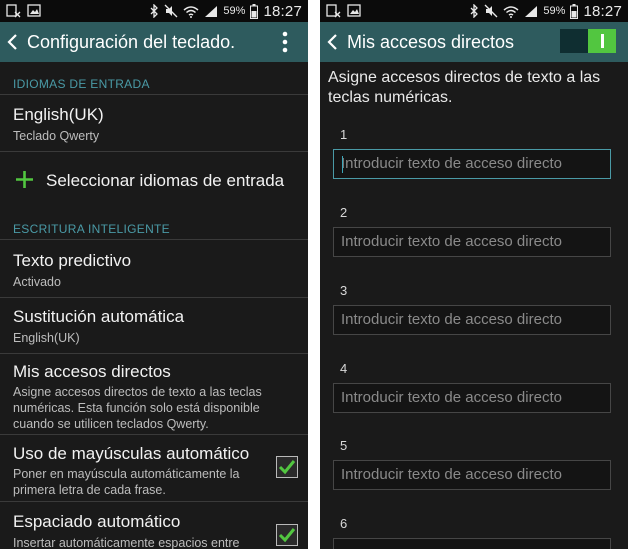 Image resolution: width=628 pixels, height=549 pixels. I want to click on shortcut-field-4: Introducir texto de acceso directo, so click(472, 398).